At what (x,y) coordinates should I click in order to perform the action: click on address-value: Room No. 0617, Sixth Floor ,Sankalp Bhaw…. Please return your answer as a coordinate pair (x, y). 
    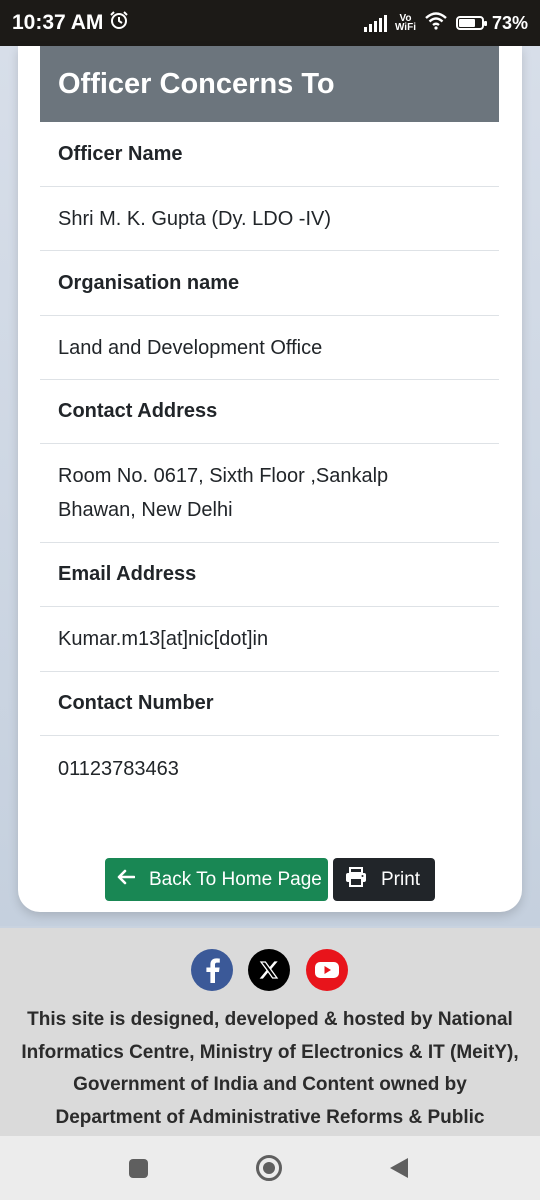
    Looking at the image, I should click on (269, 493).